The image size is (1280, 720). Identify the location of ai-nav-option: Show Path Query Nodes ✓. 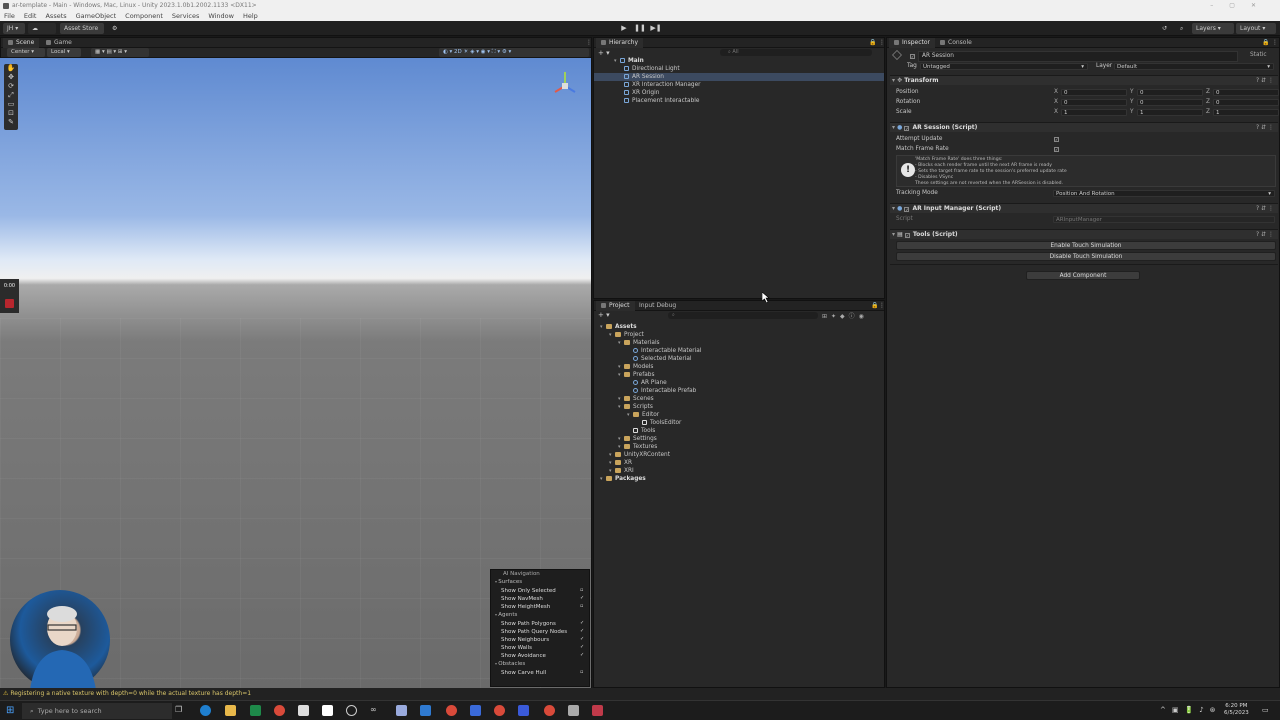
(545, 632).